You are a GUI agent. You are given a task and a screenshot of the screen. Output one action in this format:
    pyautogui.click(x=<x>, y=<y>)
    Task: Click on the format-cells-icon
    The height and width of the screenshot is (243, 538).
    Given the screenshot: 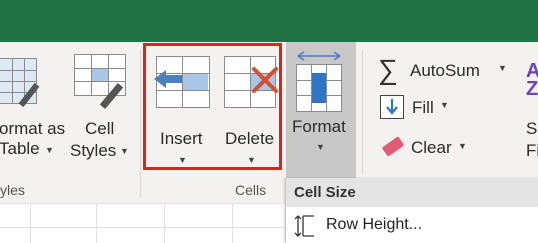 What is the action you would take?
    pyautogui.click(x=321, y=81)
    